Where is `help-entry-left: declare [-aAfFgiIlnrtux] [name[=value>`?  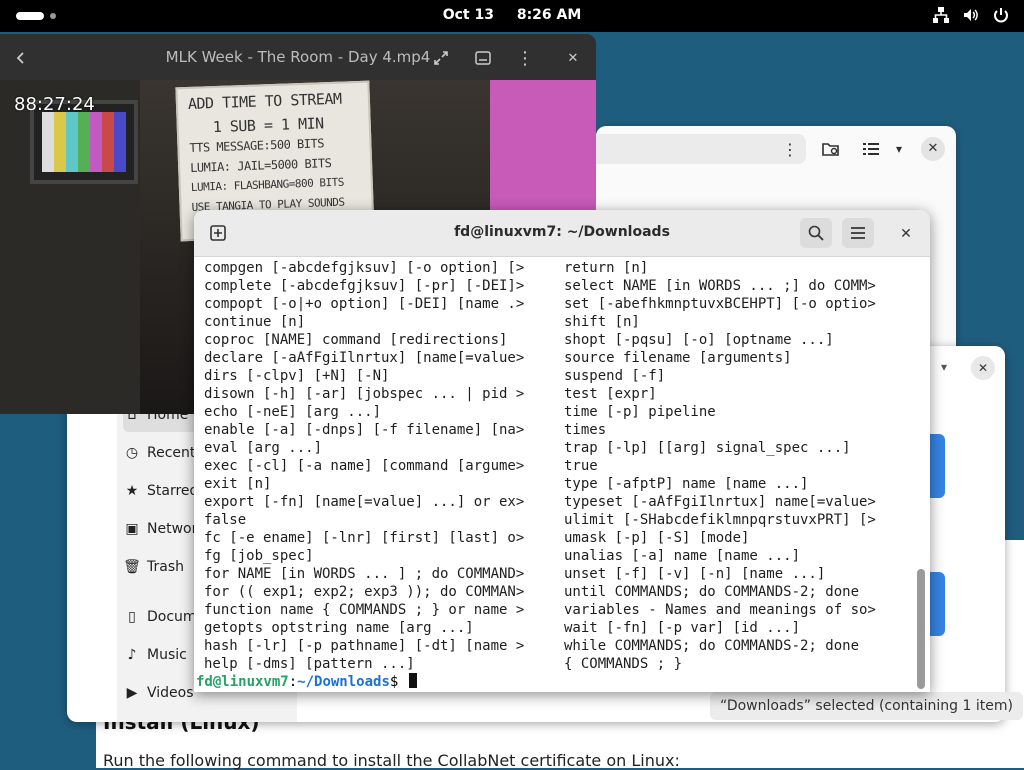 help-entry-left: declare [-aAfFgiIlnrtux] [name[=value> is located at coordinates (364, 358).